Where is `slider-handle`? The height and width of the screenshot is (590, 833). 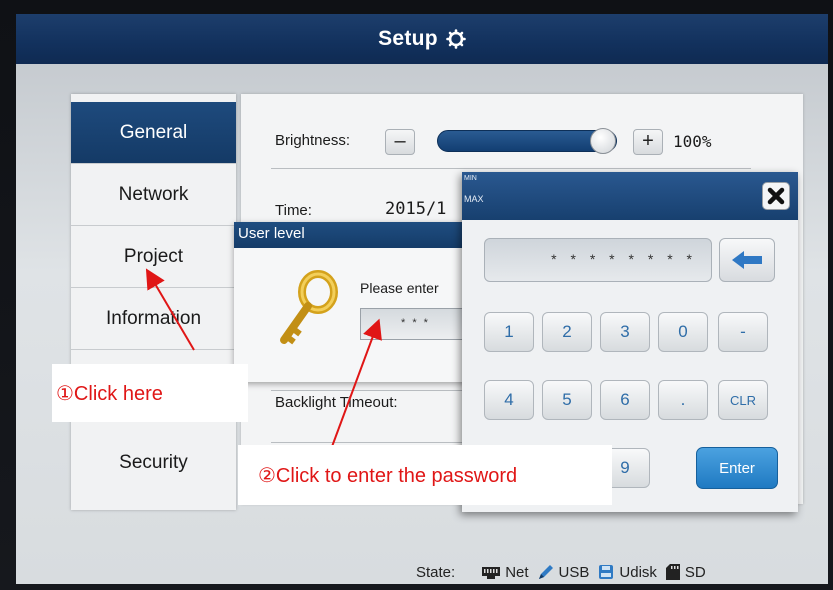
slider-handle is located at coordinates (603, 141).